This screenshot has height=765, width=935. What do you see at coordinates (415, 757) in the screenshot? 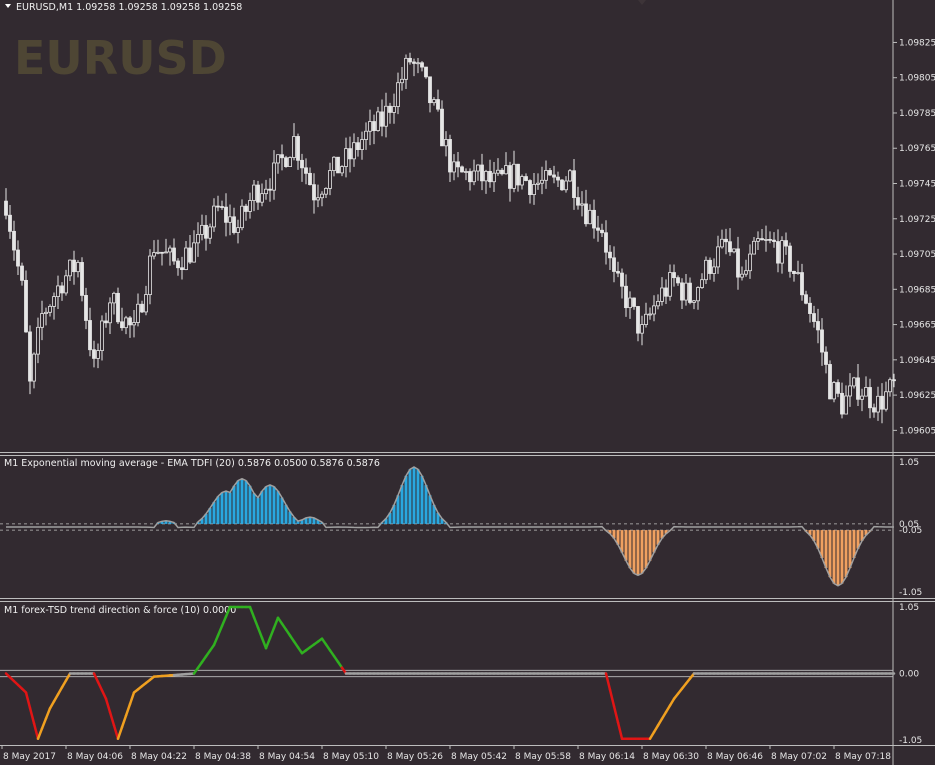
I see `time-label: 8 May 05:26` at bounding box center [415, 757].